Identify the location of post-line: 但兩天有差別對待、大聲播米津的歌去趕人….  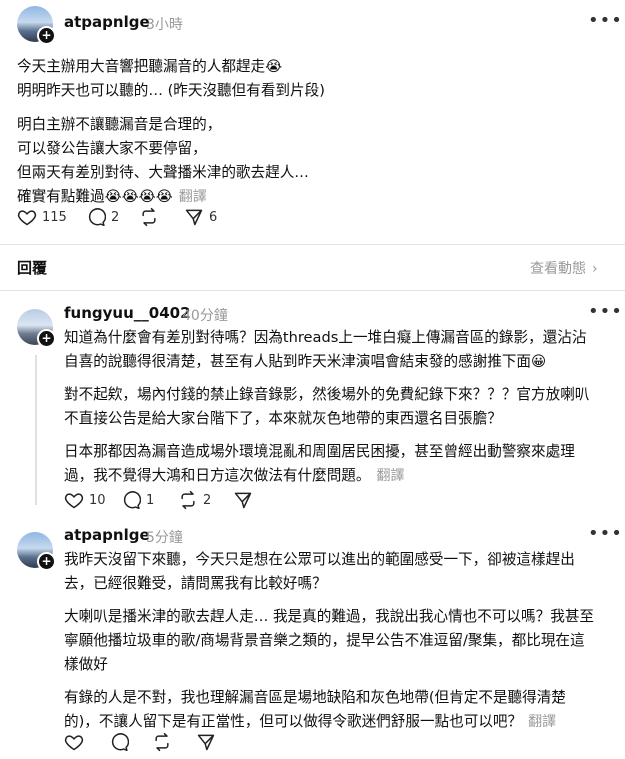
(163, 172).